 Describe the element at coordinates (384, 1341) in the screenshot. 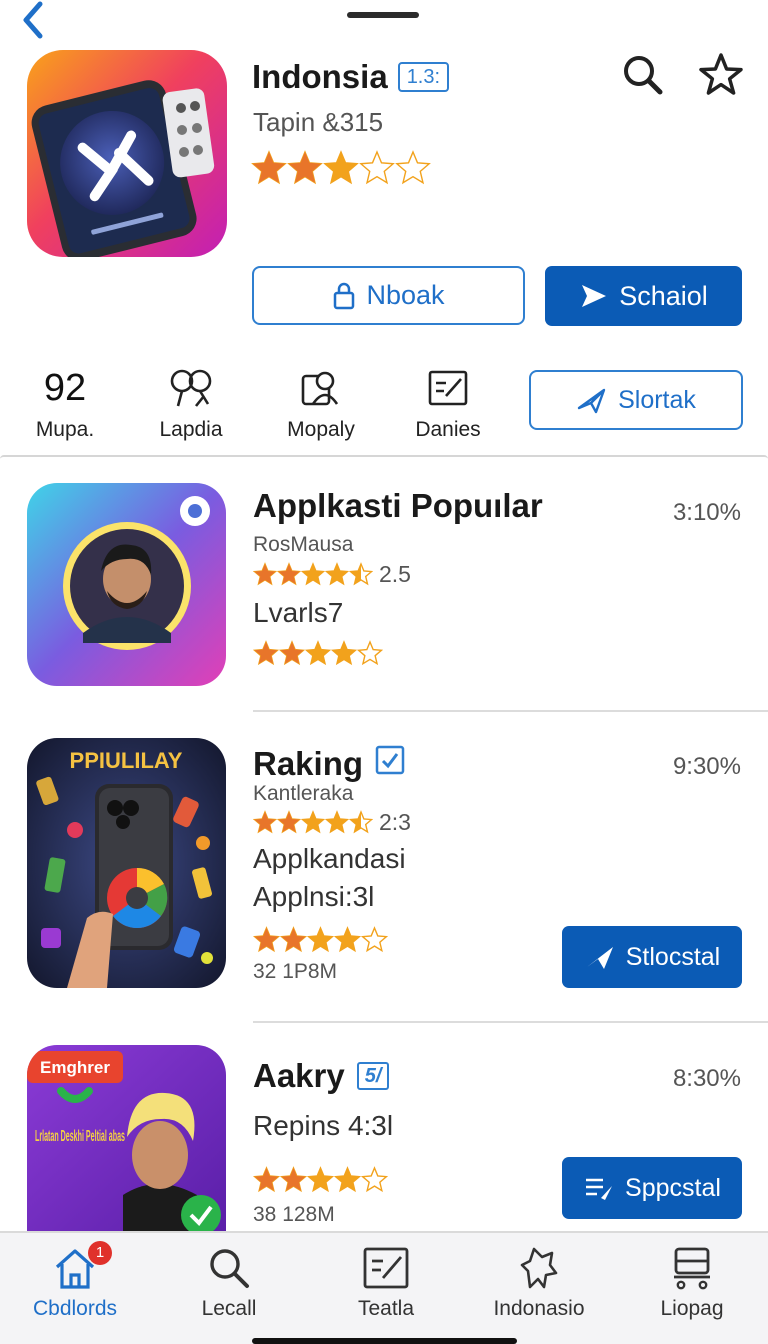

I see `home-indicator` at that location.